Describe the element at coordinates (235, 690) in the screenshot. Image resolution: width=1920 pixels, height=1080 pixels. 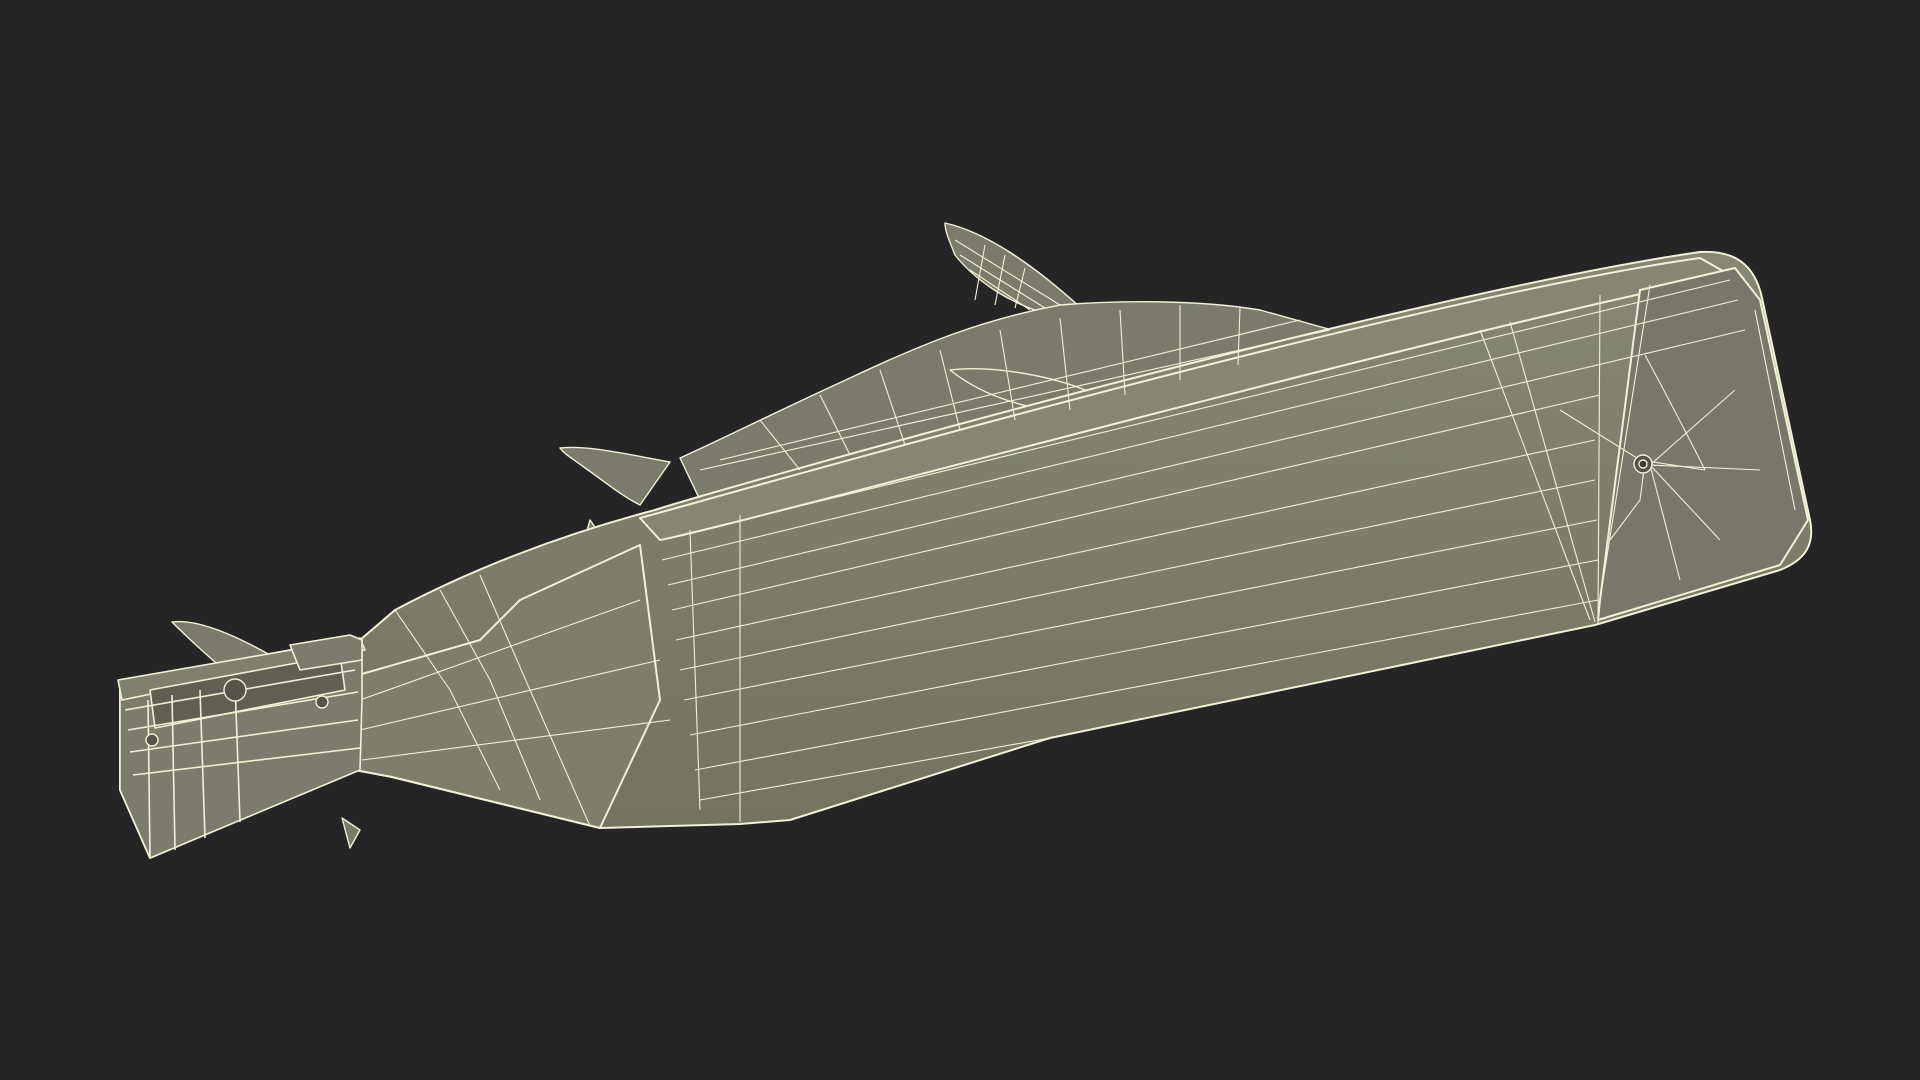
I see `gear-icon` at that location.